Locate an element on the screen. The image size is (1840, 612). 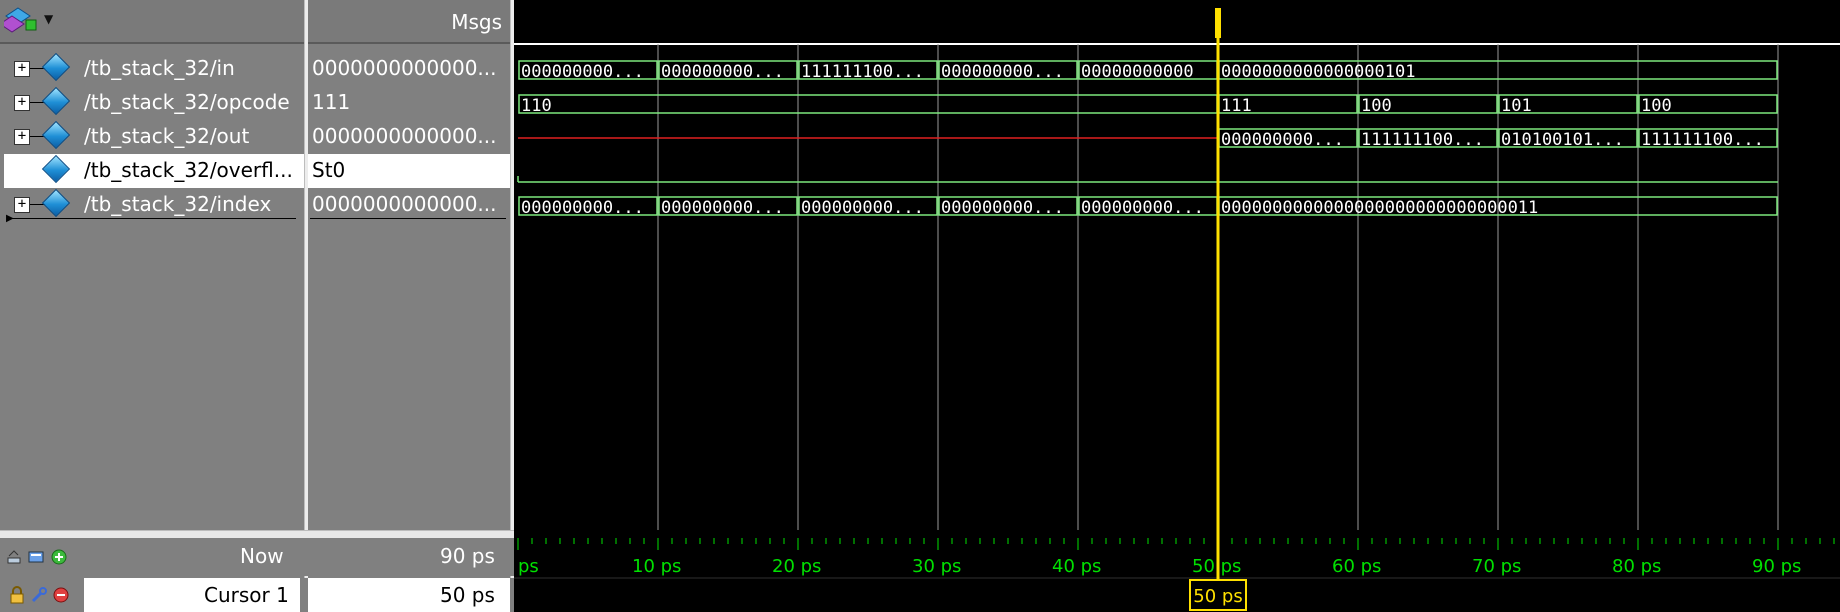
signal-name-row: + /tb_stack_32/in is located at coordinates (154, 69).